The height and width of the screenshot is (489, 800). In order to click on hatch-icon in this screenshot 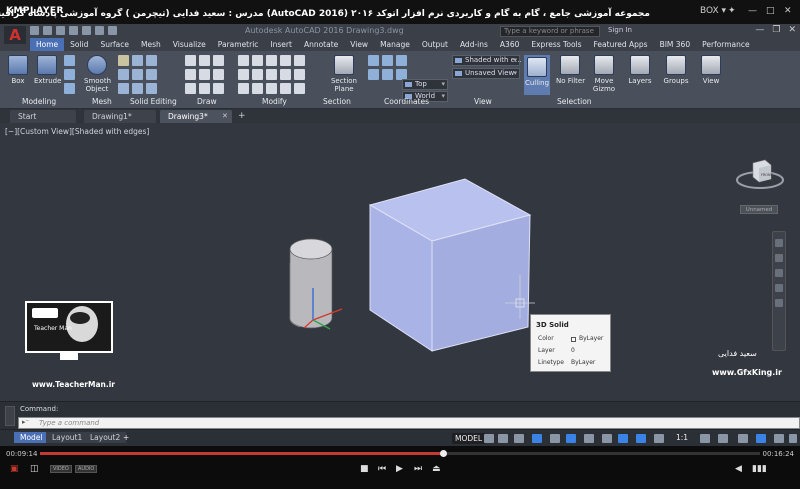, I will do `click(190, 88)`.